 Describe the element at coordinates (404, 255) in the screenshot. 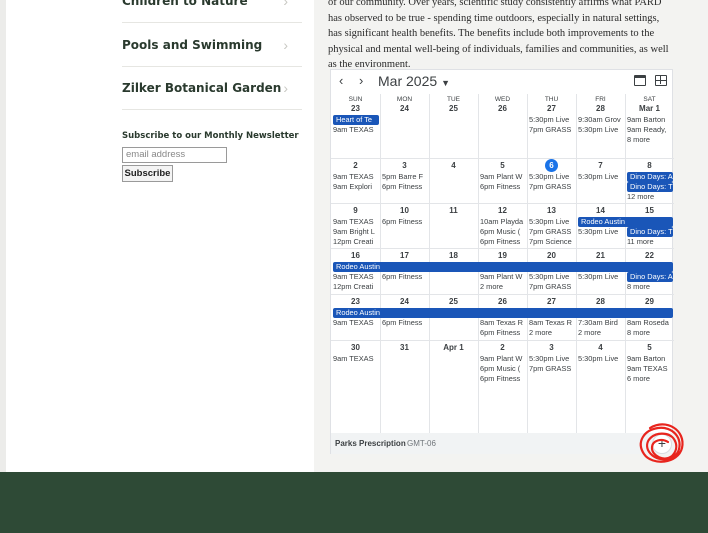

I see `day-number: 17` at that location.